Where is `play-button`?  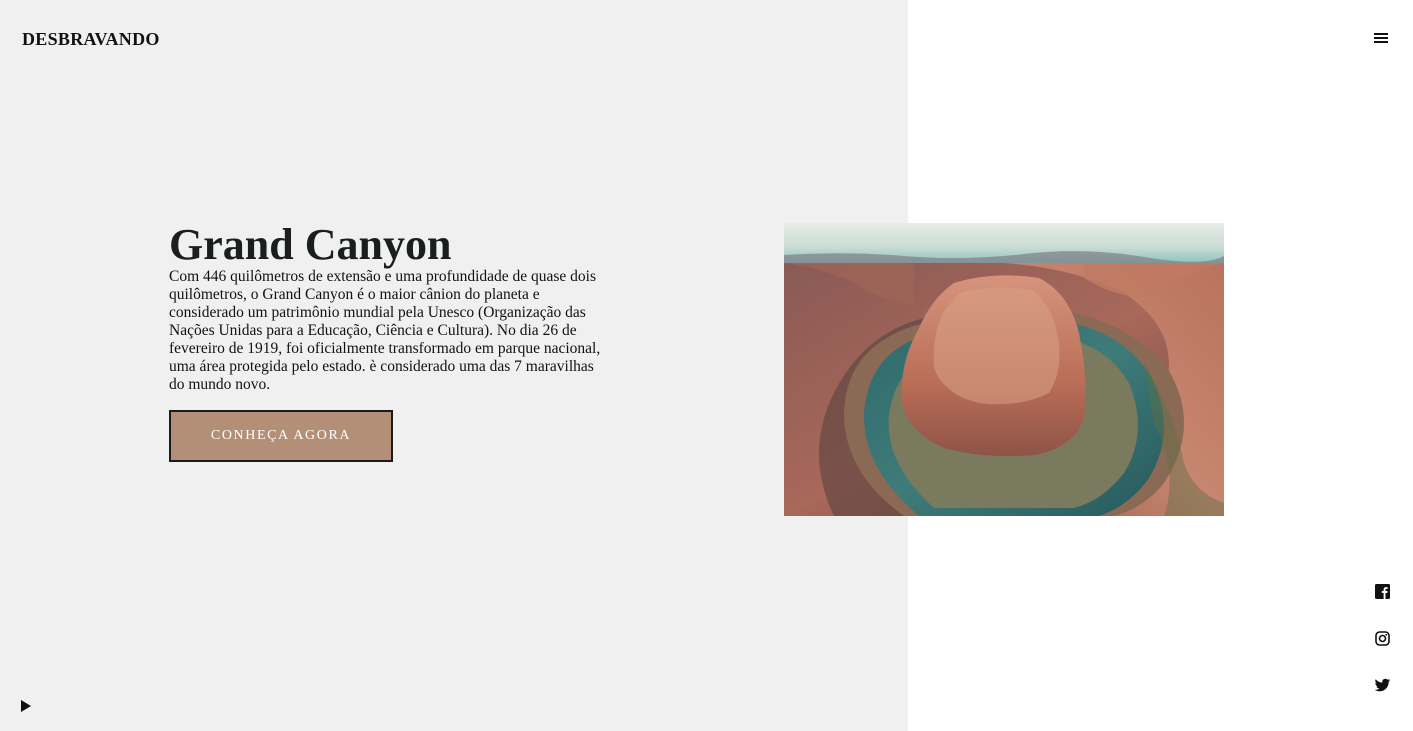 play-button is located at coordinates (26, 706).